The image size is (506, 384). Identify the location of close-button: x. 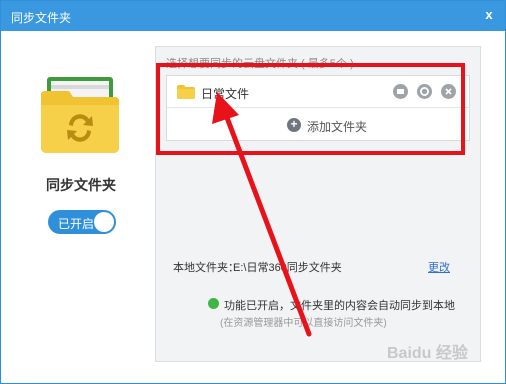
(489, 15).